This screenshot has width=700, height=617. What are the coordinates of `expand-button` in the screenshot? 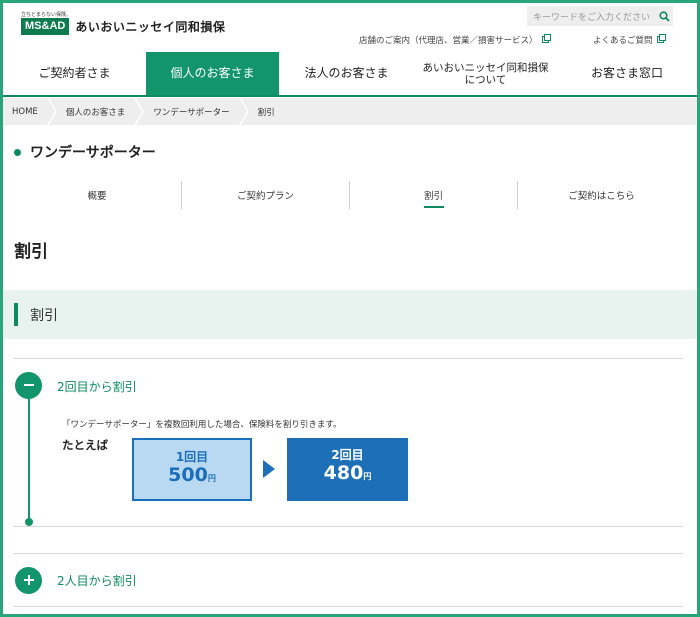 It's located at (28, 580).